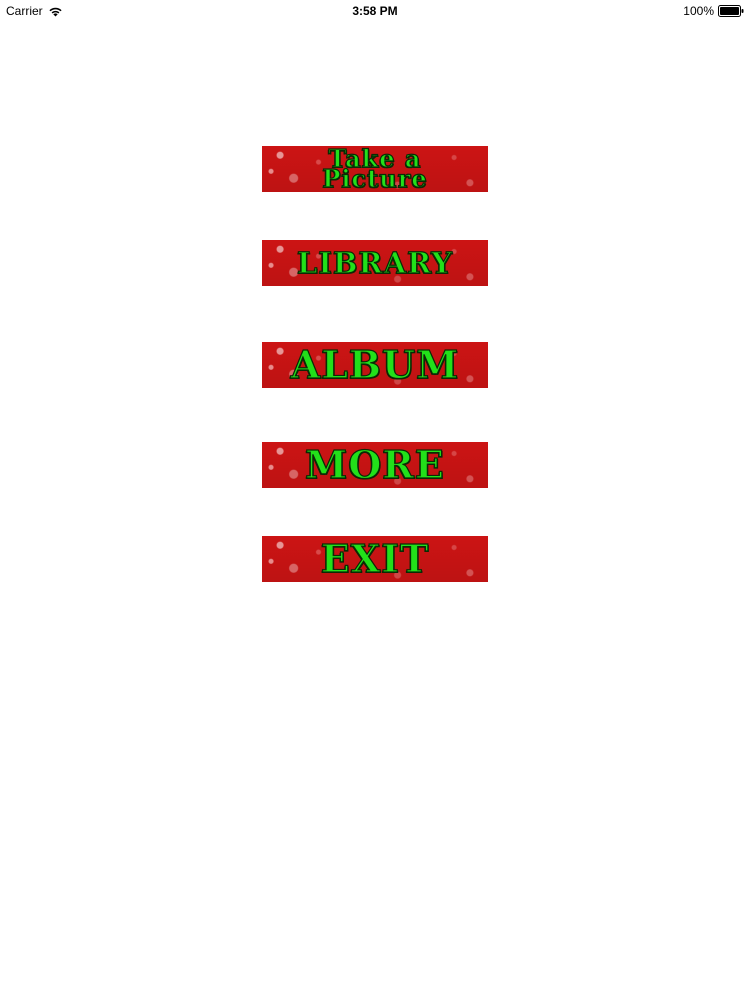  I want to click on status-bar-right: 100%, so click(713, 11).